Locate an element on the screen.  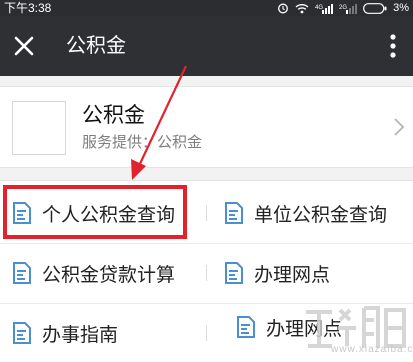
wifi-icon is located at coordinates (302, 8).